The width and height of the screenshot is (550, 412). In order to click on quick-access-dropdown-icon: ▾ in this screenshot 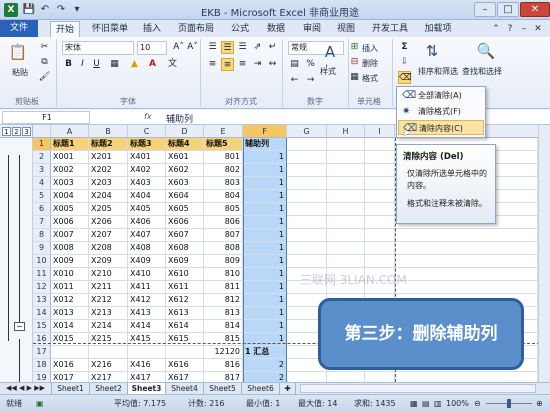, I will do `click(77, 10)`.